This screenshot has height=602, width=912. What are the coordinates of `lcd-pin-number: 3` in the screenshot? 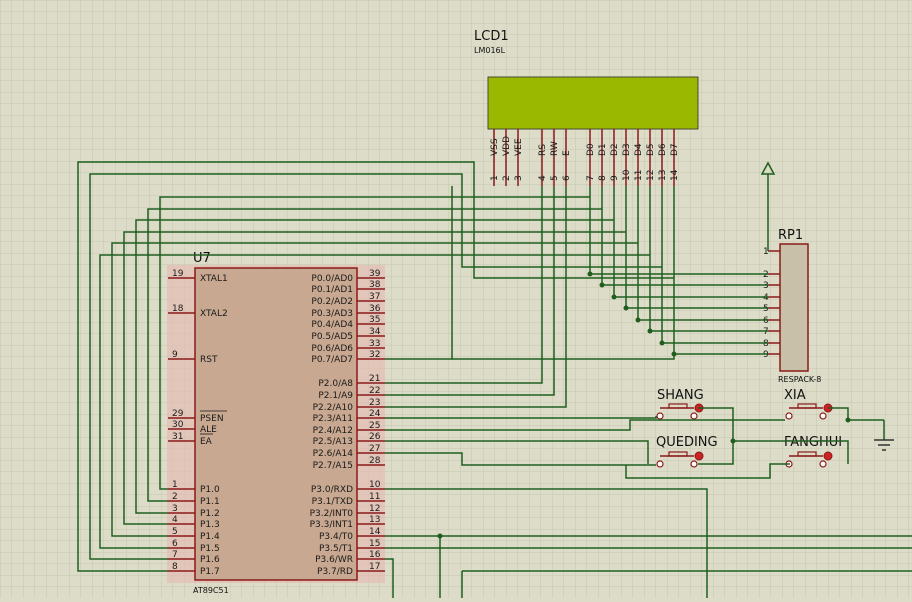 It's located at (519, 178).